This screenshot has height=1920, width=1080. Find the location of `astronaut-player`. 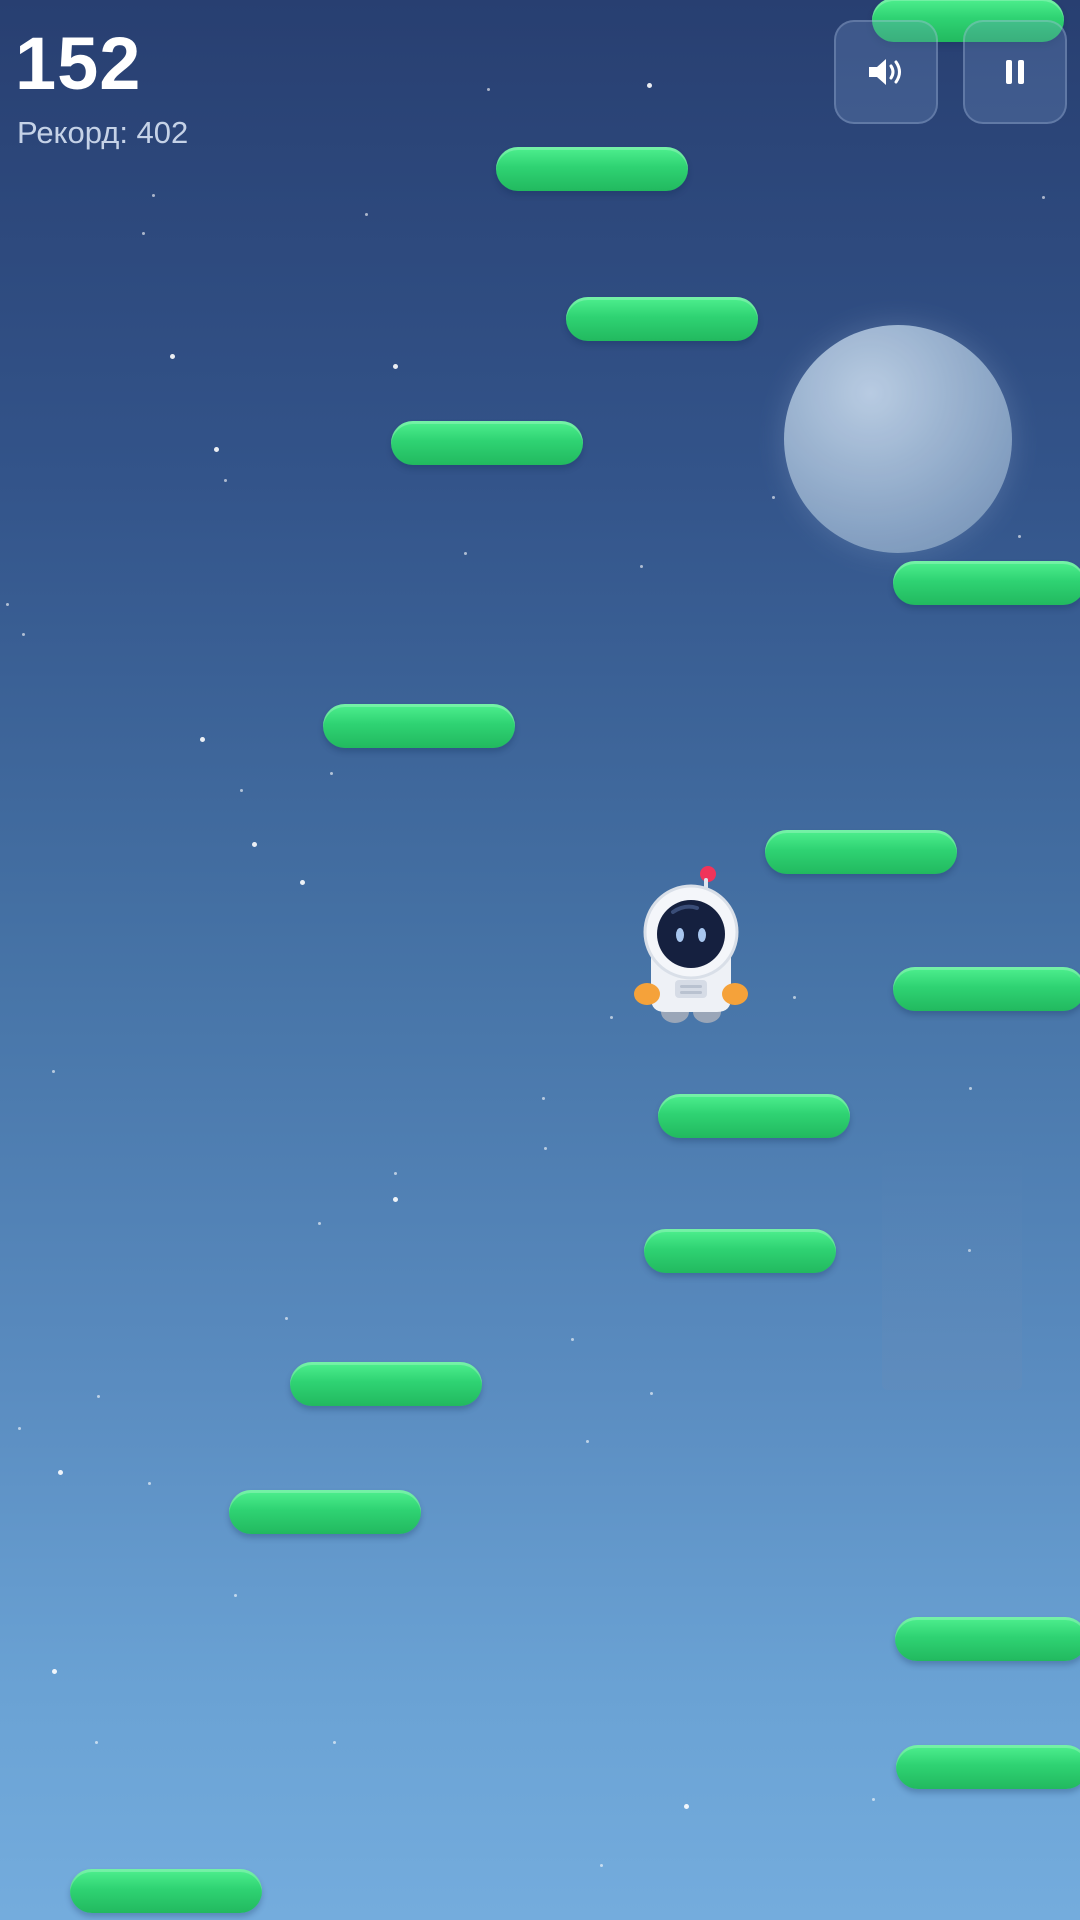

astronaut-player is located at coordinates (691, 944).